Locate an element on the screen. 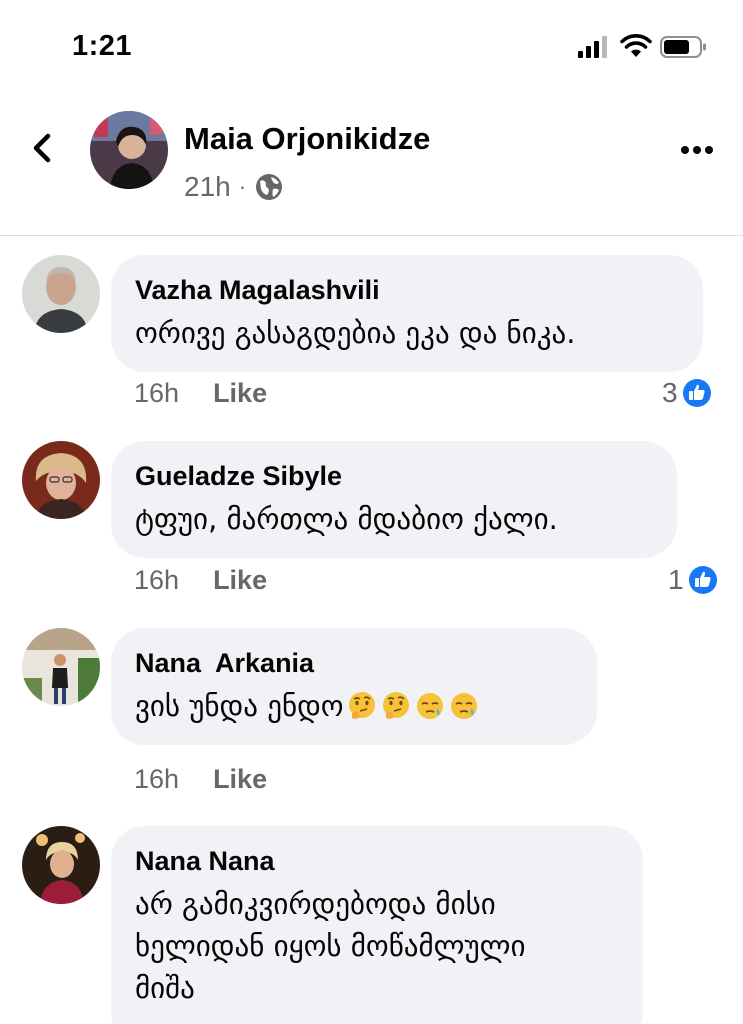  back-chevron-icon is located at coordinates (43, 148).